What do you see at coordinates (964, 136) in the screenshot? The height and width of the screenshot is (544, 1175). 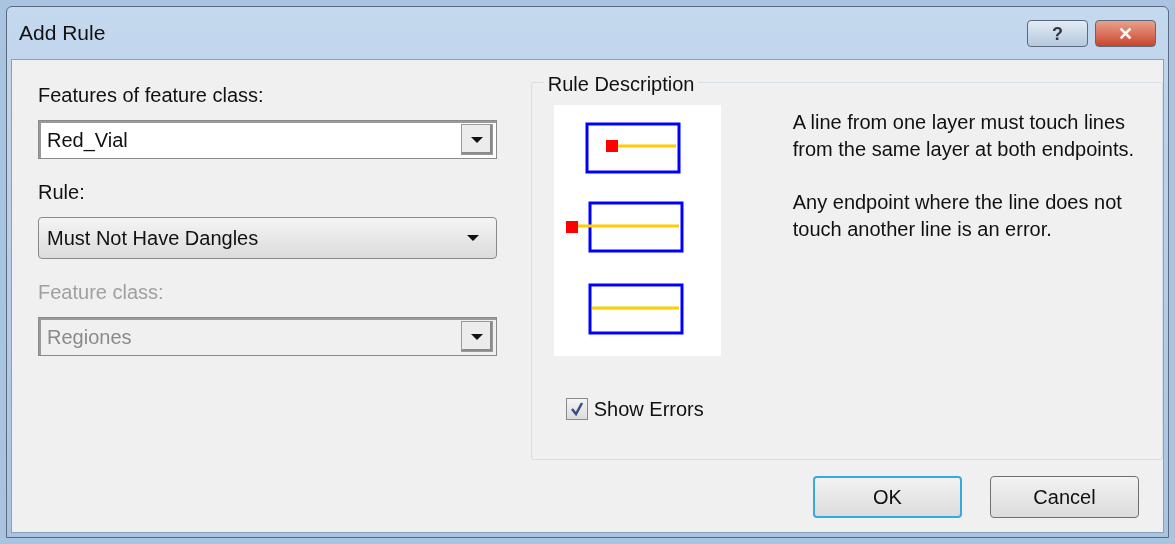 I see `description-text: A line from one layer must touch lines from the same layer at both endpoints.` at bounding box center [964, 136].